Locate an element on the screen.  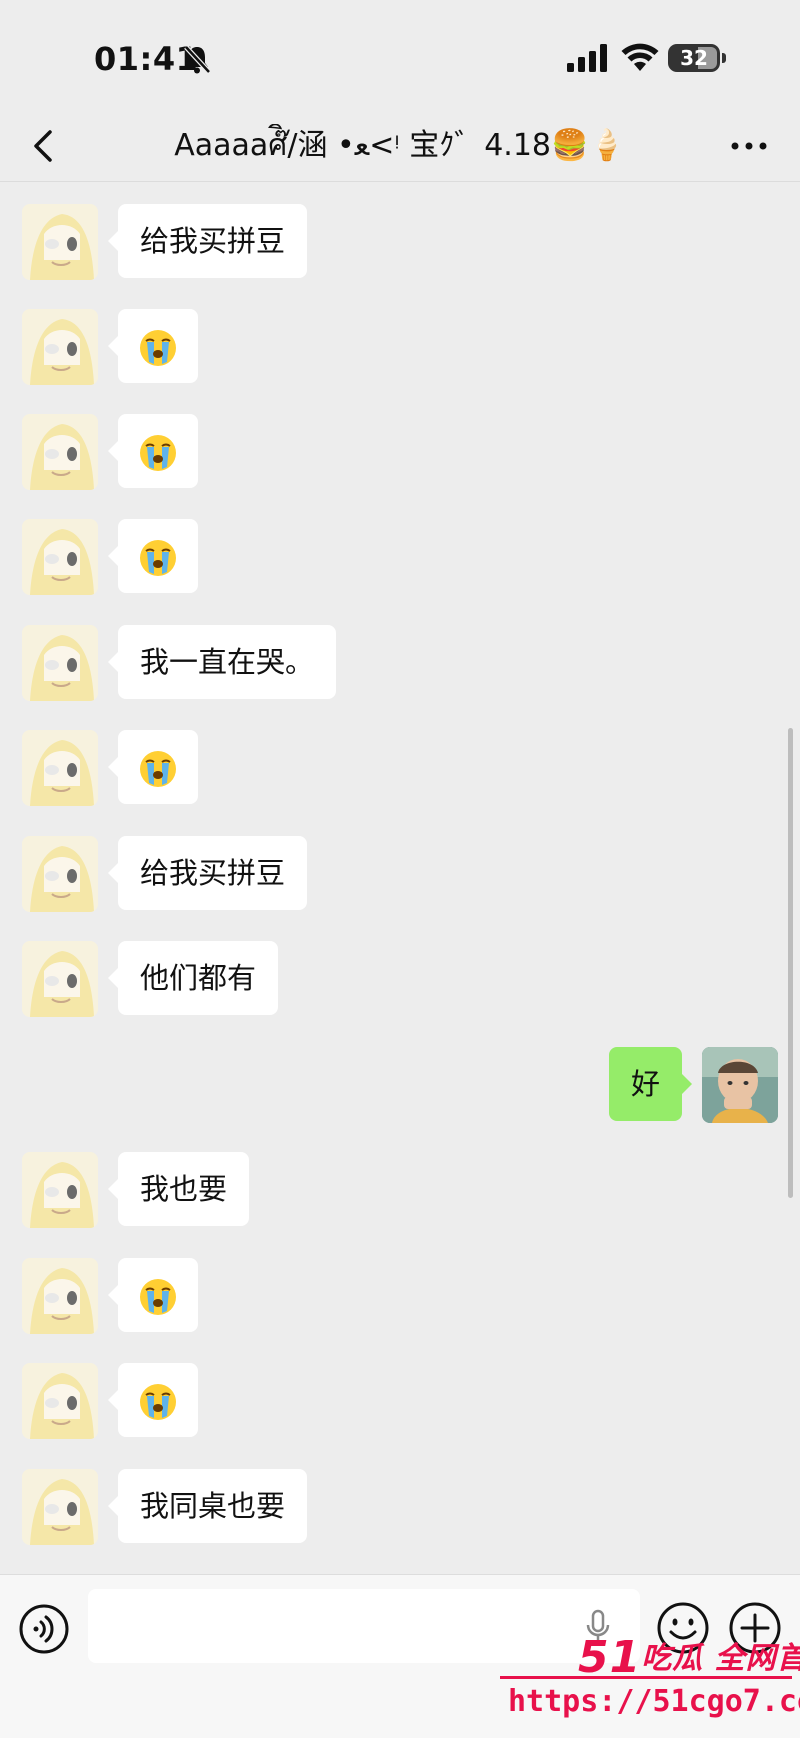
message-bubble: 我一直在哭。 is located at coordinates (222, 662).